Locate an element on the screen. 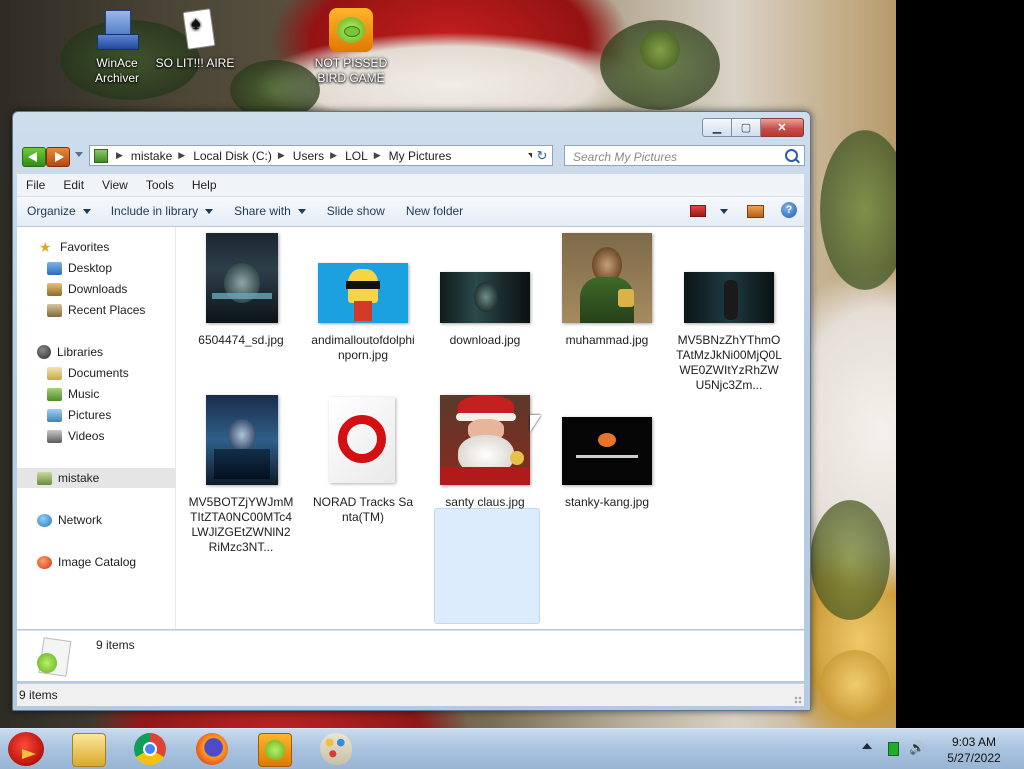  menu-tools: Tools is located at coordinates (160, 185).